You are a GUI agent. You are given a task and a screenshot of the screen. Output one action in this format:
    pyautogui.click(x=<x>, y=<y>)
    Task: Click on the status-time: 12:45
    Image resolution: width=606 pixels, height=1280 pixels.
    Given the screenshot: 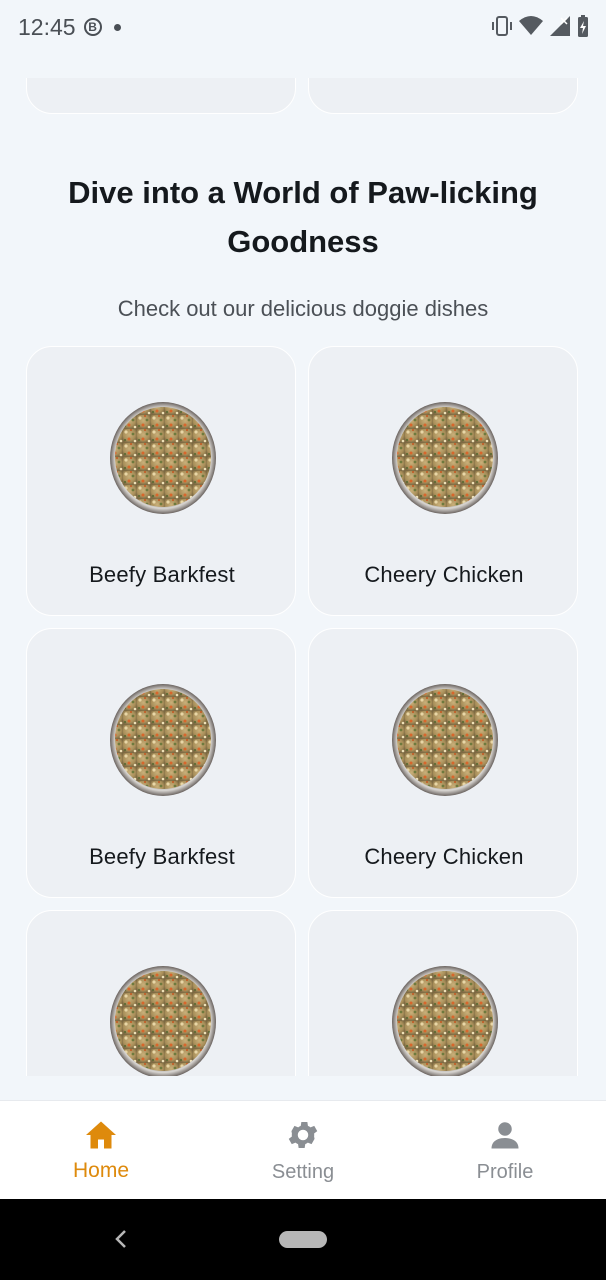 What is the action you would take?
    pyautogui.click(x=47, y=26)
    